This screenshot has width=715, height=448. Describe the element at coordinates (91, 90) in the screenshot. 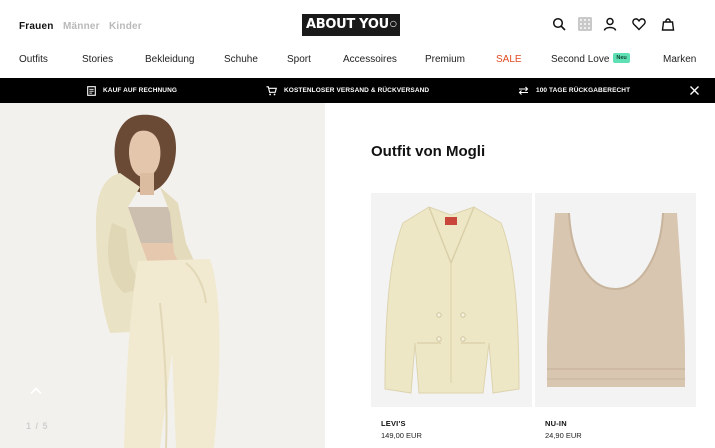

I see `invoice-icon` at that location.